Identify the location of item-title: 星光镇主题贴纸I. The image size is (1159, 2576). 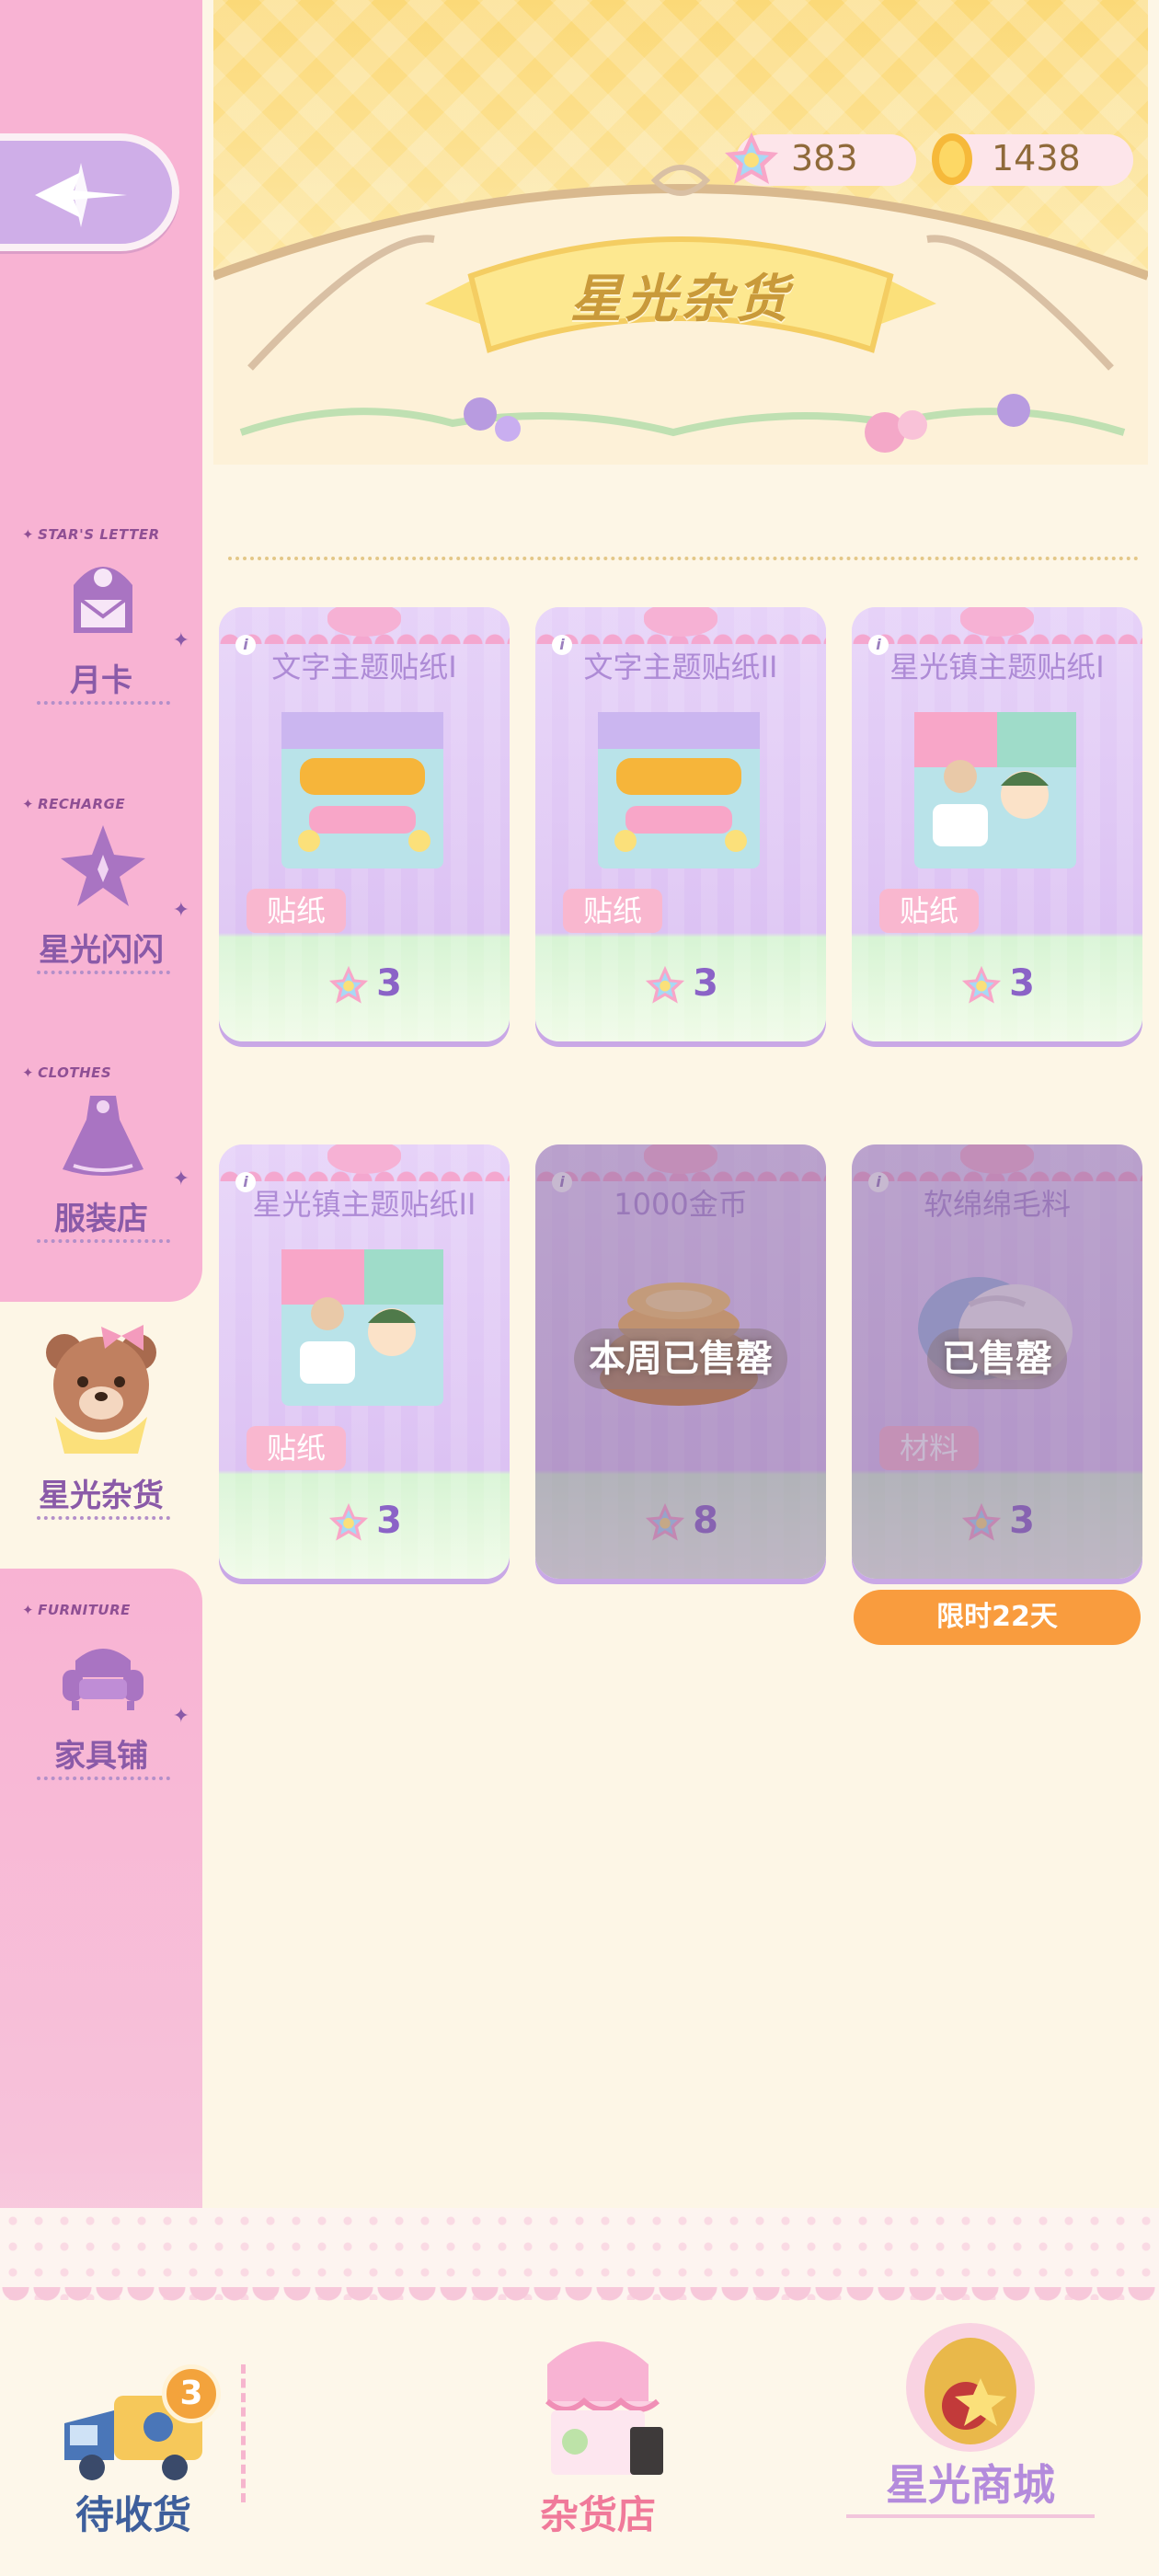
(997, 667).